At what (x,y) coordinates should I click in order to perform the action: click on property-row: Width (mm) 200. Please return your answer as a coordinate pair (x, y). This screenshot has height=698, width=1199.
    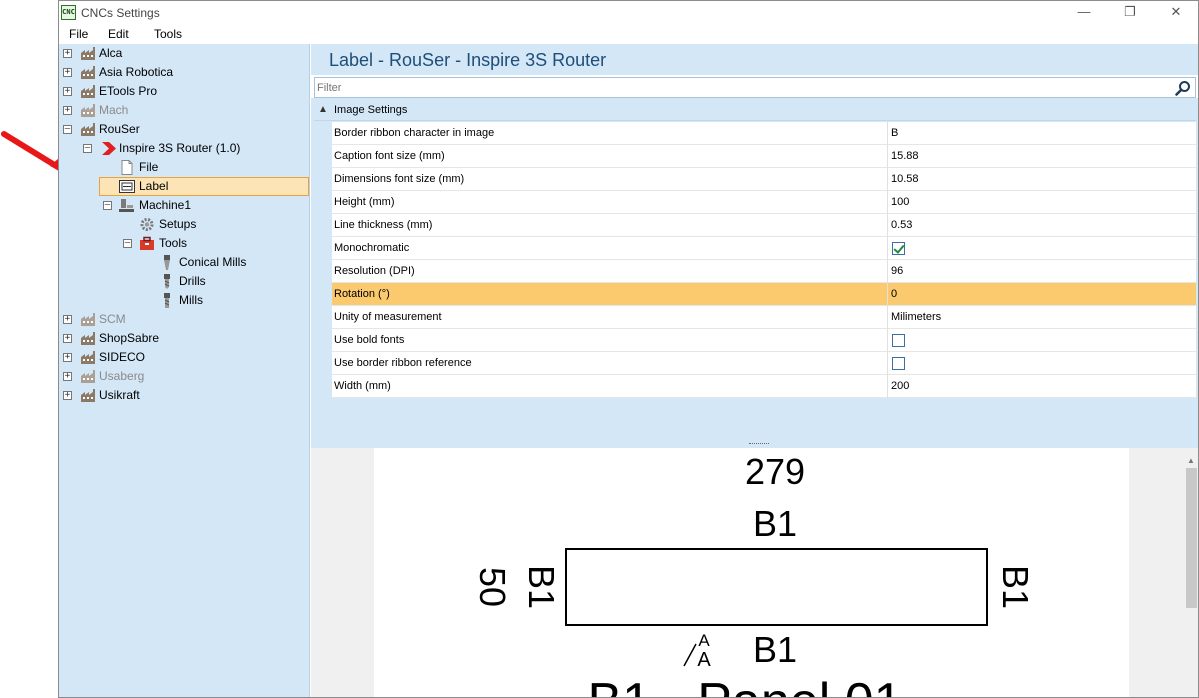
    Looking at the image, I should click on (764, 386).